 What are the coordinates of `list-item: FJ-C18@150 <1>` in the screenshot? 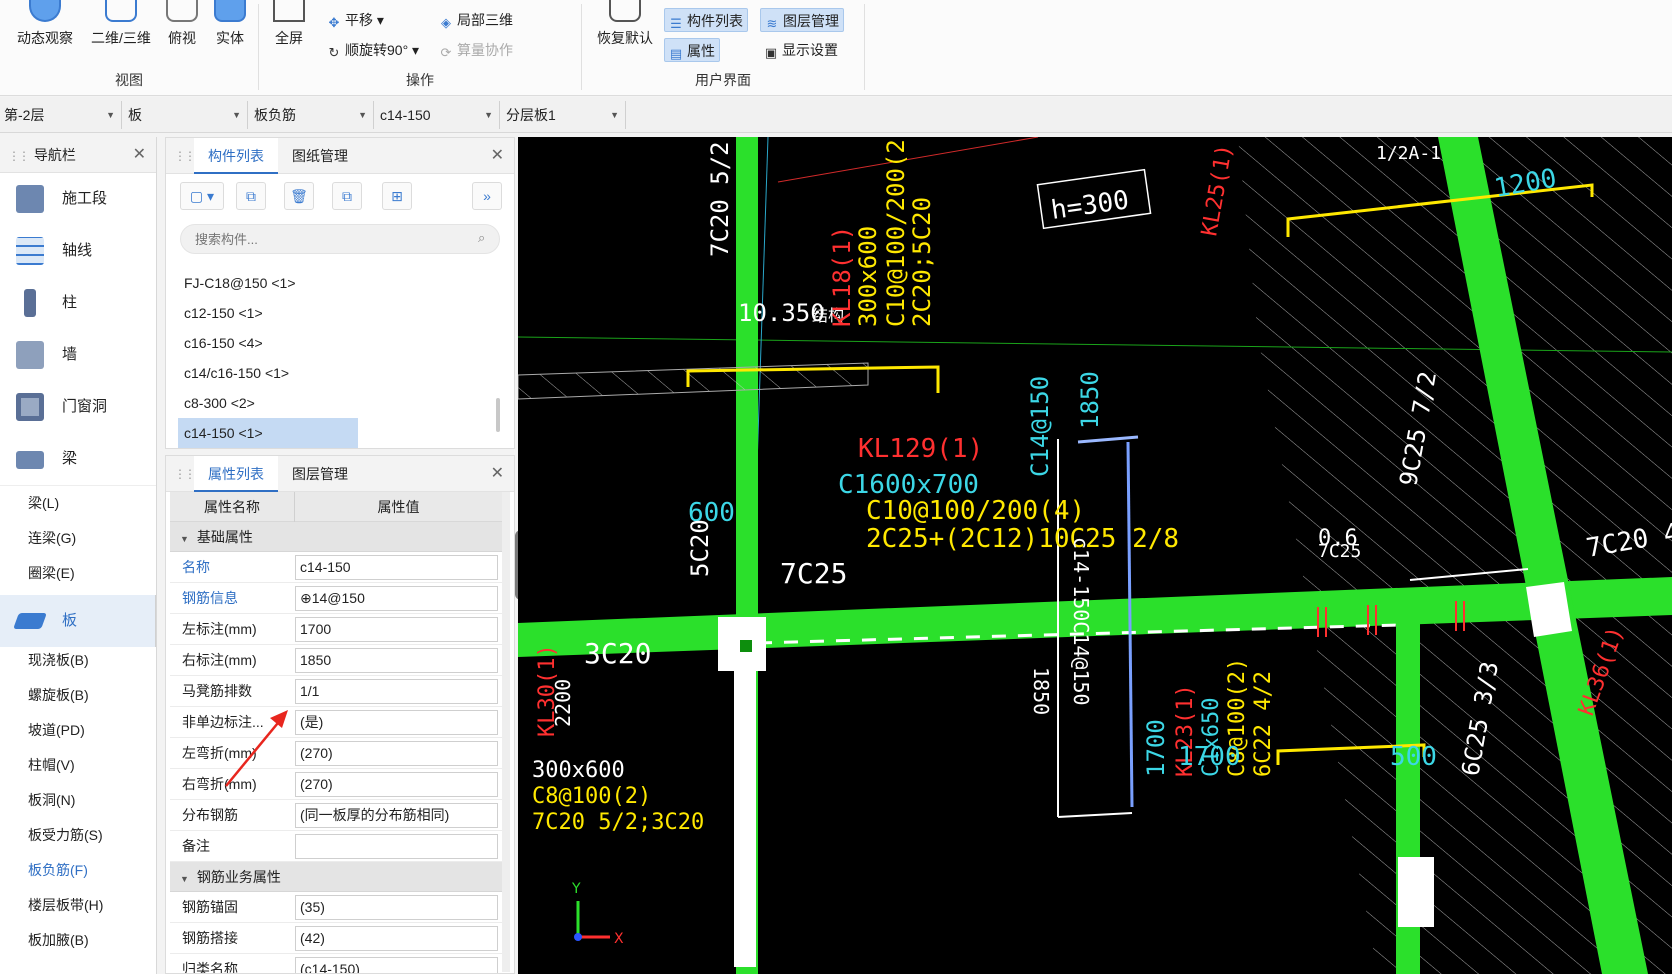 It's located at (268, 283).